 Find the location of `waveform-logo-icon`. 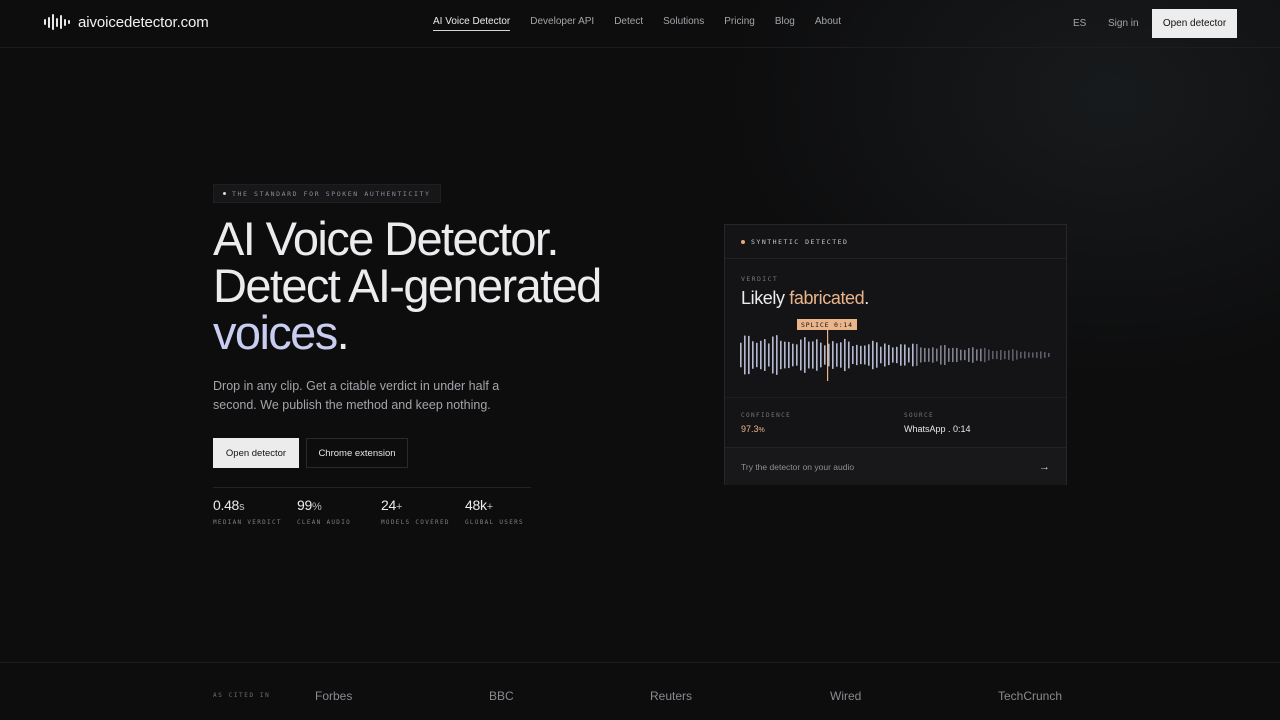

waveform-logo-icon is located at coordinates (57, 22).